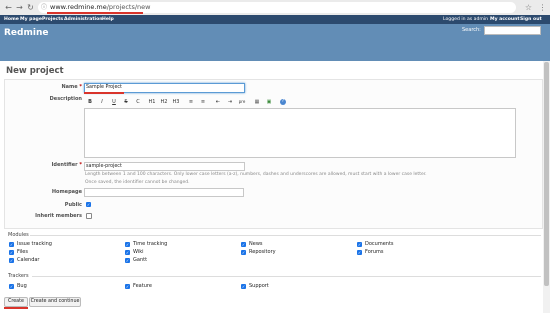 Image resolution: width=550 pixels, height=313 pixels. Describe the element at coordinates (16, 302) in the screenshot. I see `create-button: Create` at that location.